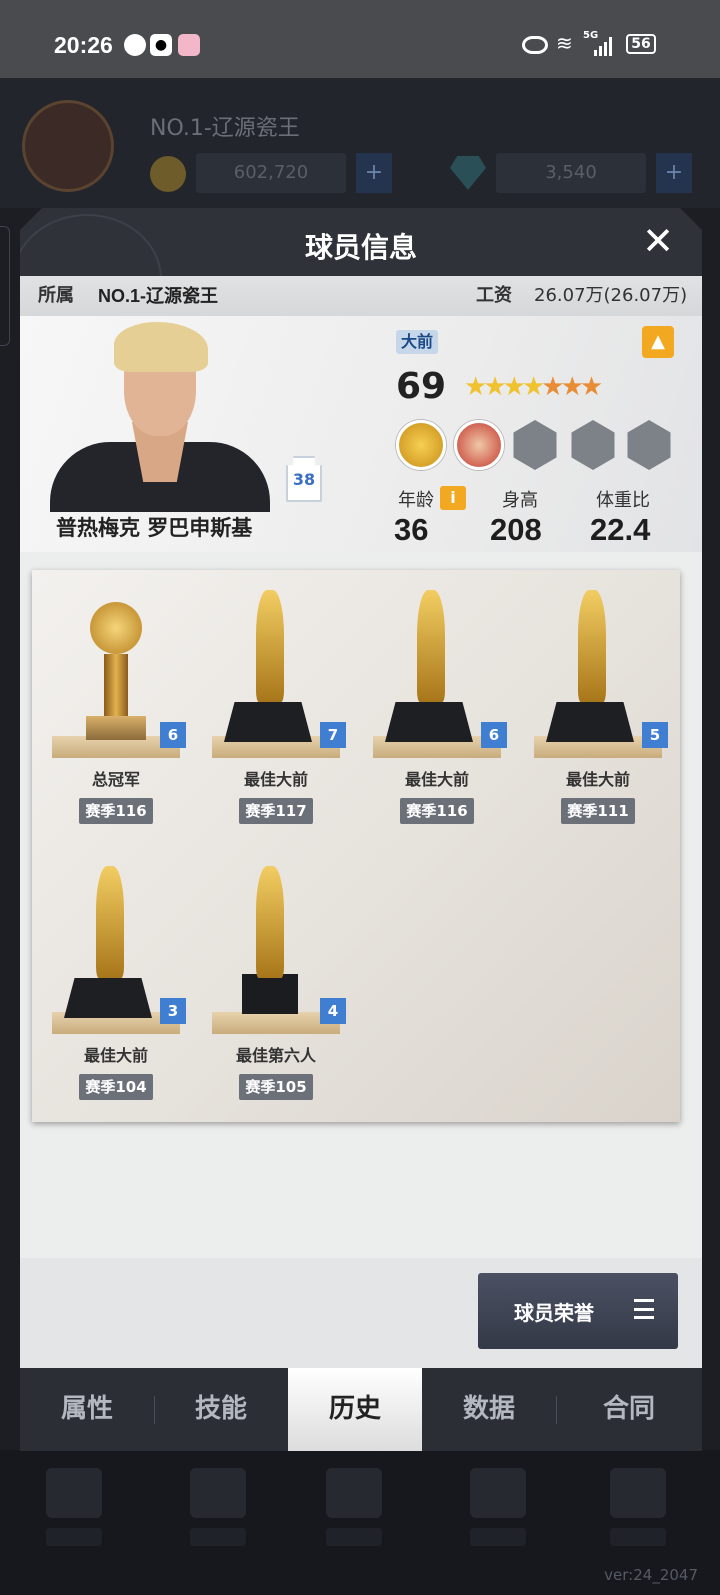 This screenshot has width=720, height=1595. What do you see at coordinates (494, 295) in the screenshot?
I see `salary-label: 工资` at bounding box center [494, 295].